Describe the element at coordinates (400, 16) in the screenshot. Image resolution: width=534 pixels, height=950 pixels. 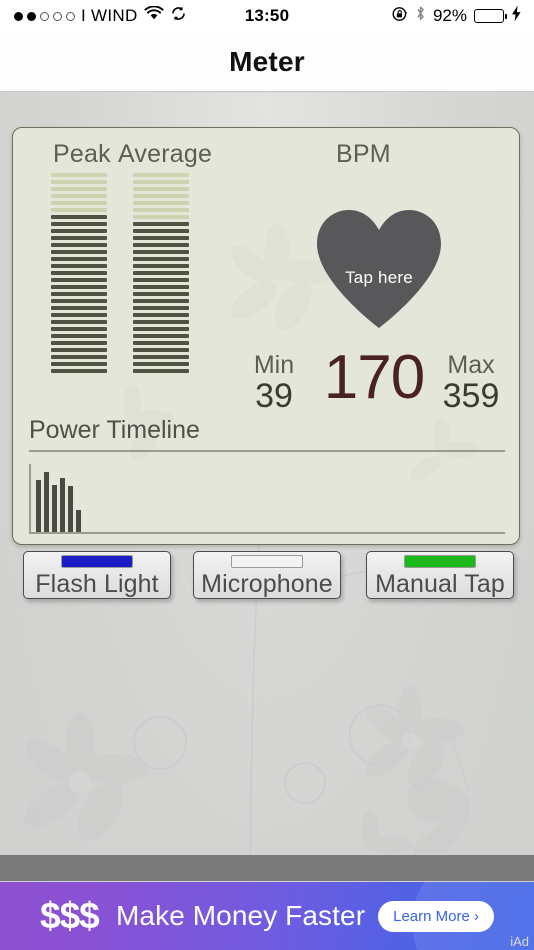
I see `rotation-lock-icon` at that location.